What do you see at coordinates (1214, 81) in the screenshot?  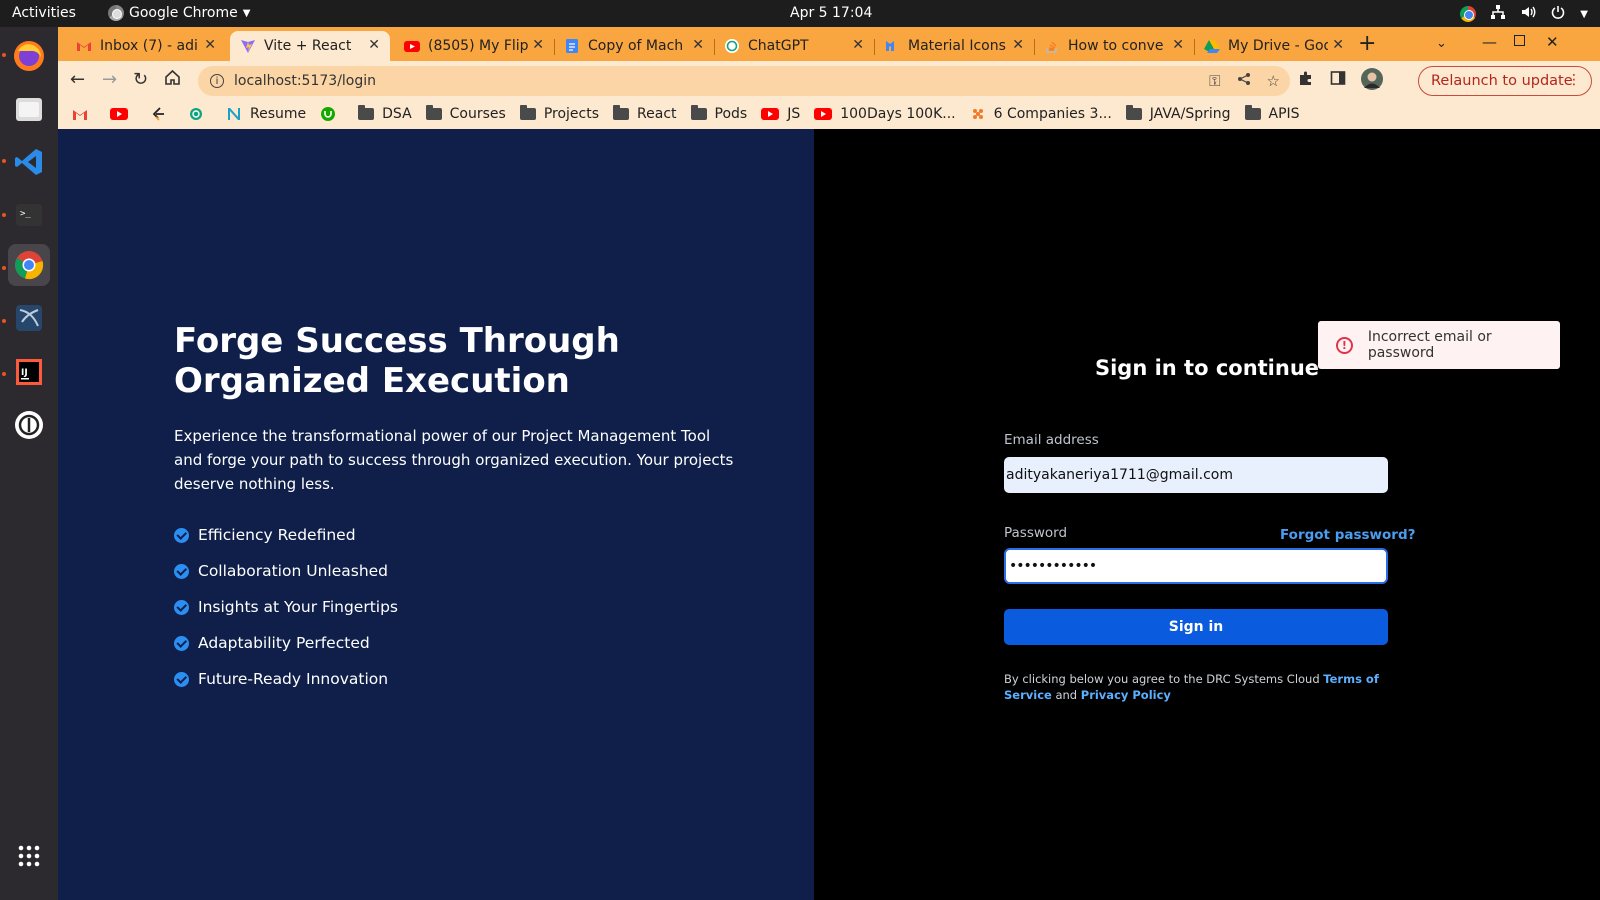 I see `key-icon: ⚿` at bounding box center [1214, 81].